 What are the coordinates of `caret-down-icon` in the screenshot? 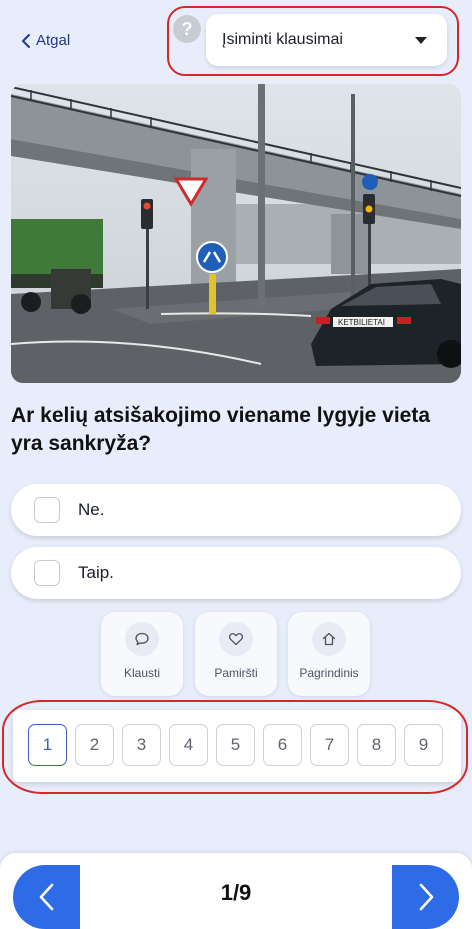 It's located at (421, 40).